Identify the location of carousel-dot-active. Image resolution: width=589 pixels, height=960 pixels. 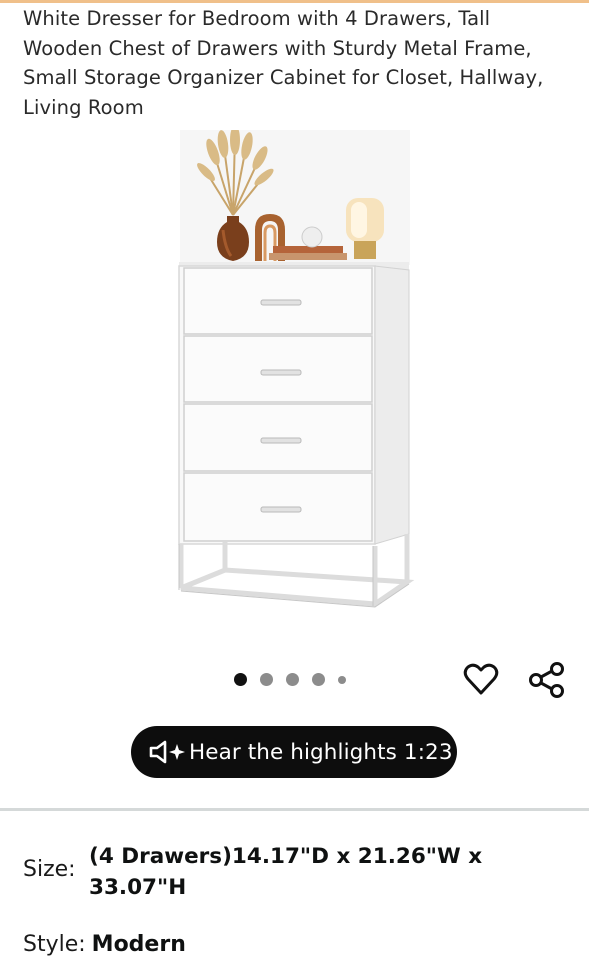
(240, 679).